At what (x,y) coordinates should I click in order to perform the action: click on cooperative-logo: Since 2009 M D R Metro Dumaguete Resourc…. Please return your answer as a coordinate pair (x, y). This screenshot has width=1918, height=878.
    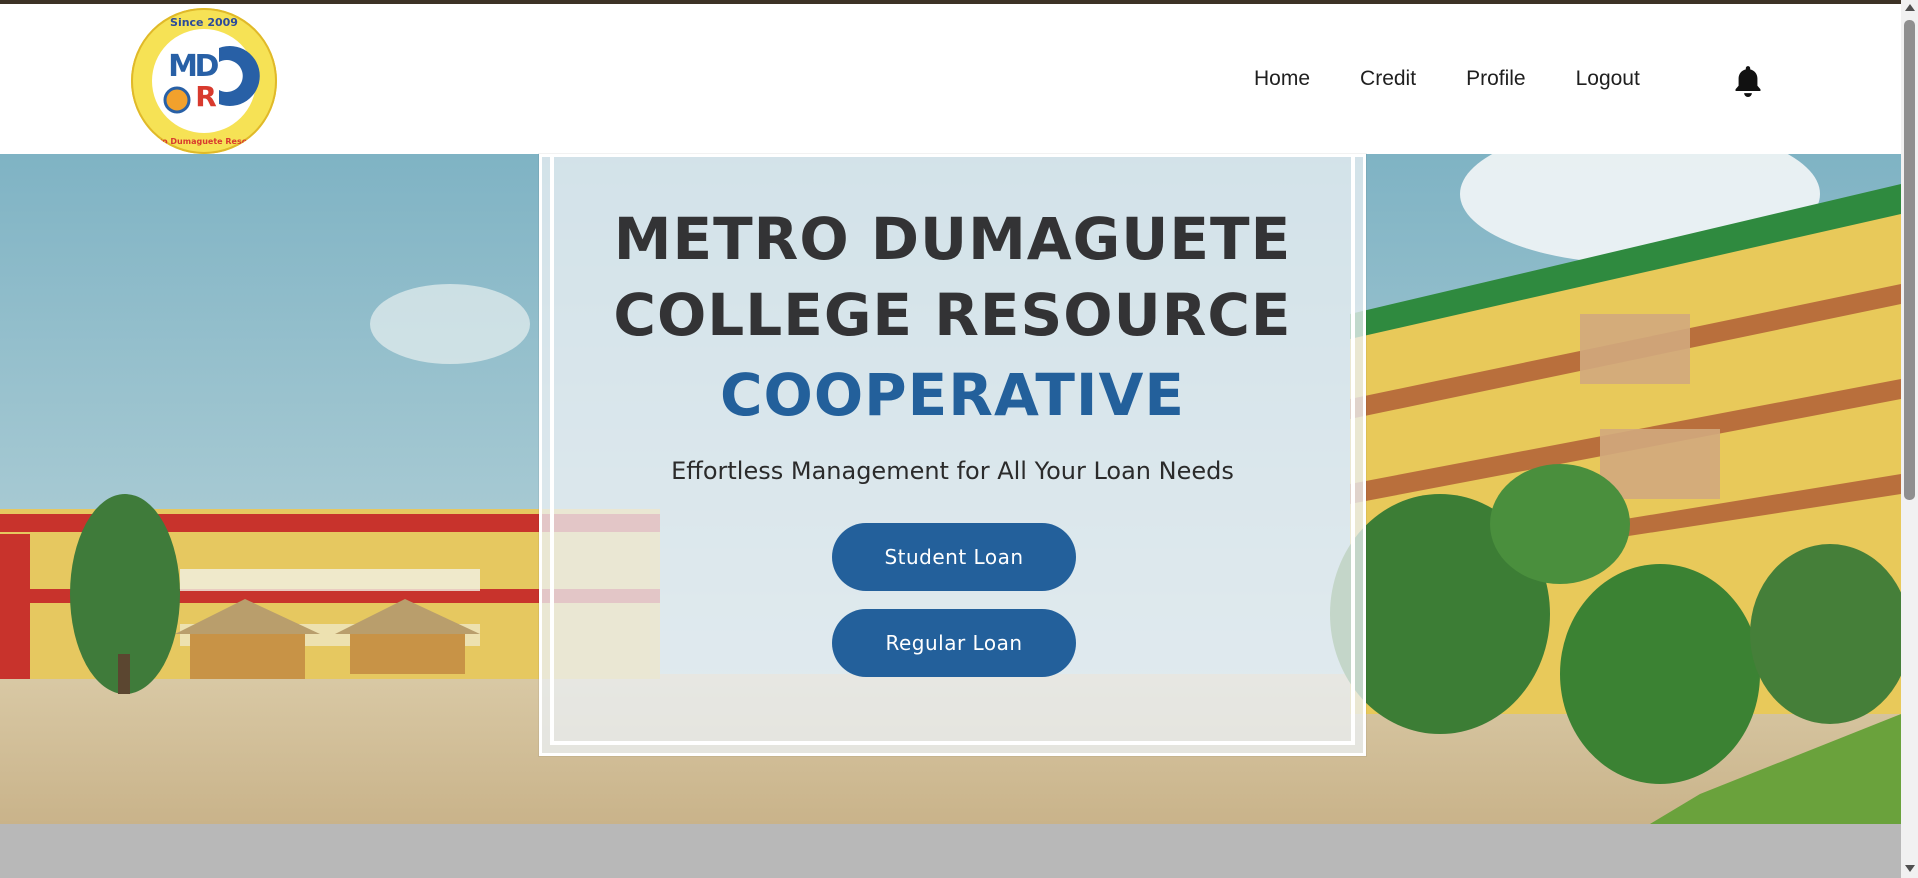
    Looking at the image, I should click on (204, 81).